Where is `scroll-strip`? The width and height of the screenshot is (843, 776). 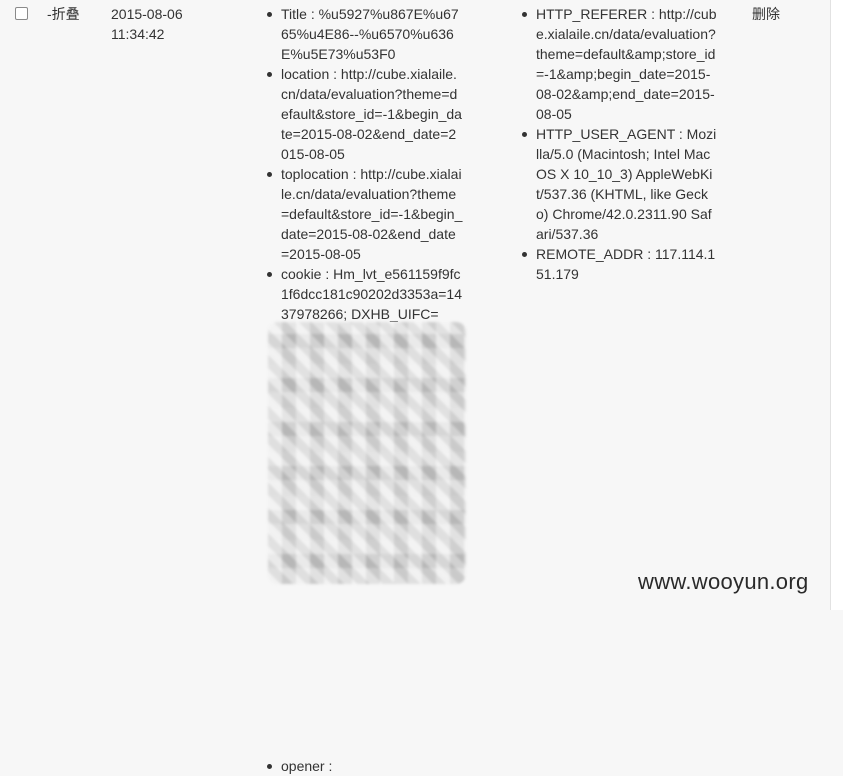 scroll-strip is located at coordinates (837, 305).